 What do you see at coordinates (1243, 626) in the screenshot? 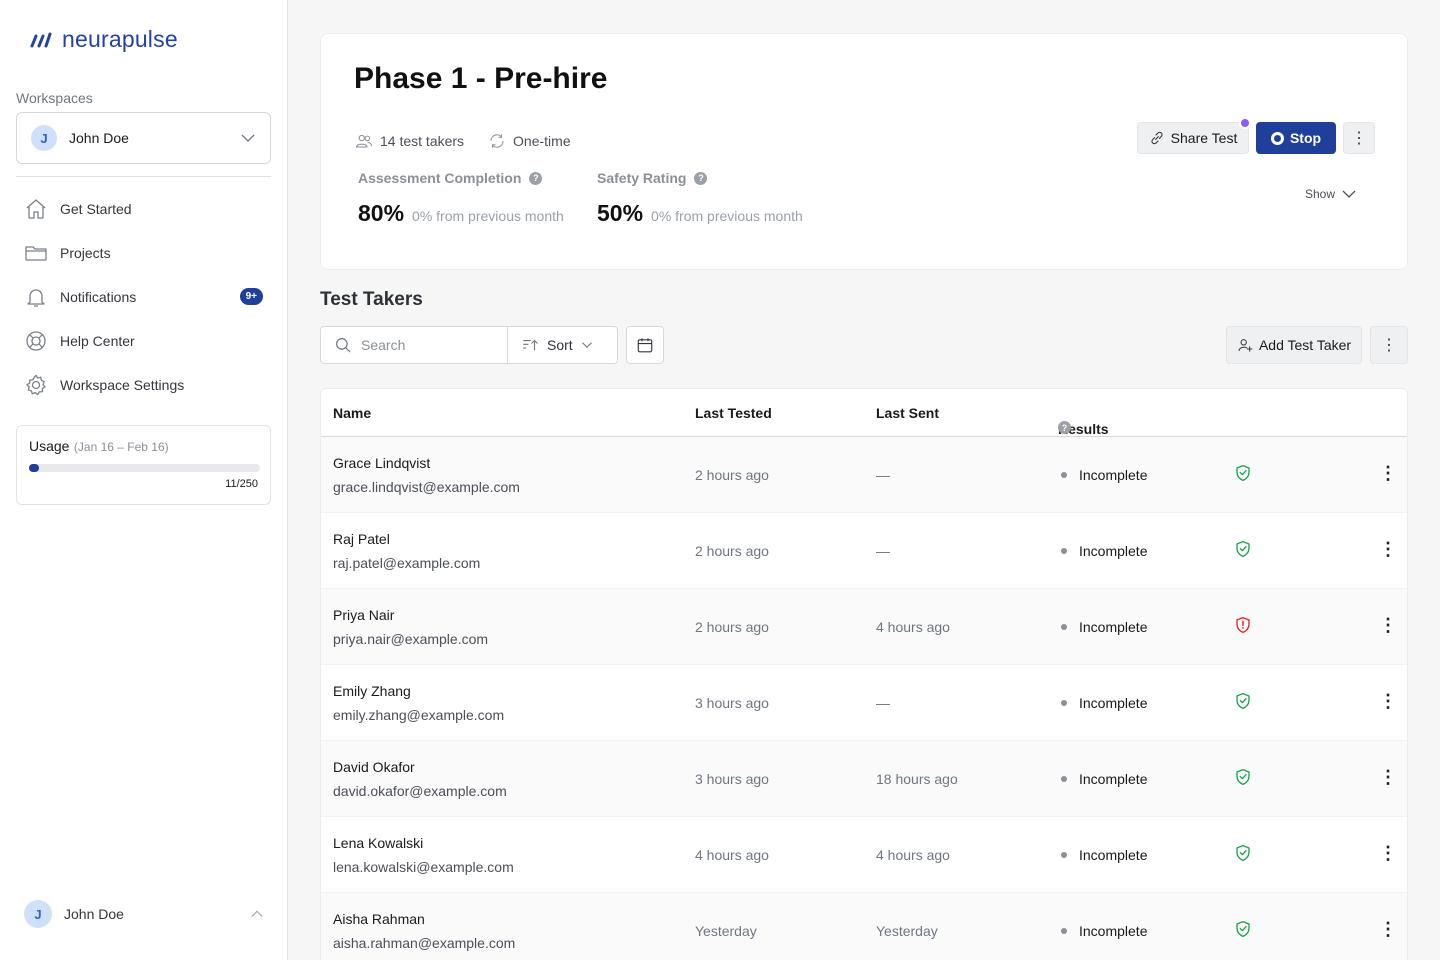
I see `shield-alert-icon` at bounding box center [1243, 626].